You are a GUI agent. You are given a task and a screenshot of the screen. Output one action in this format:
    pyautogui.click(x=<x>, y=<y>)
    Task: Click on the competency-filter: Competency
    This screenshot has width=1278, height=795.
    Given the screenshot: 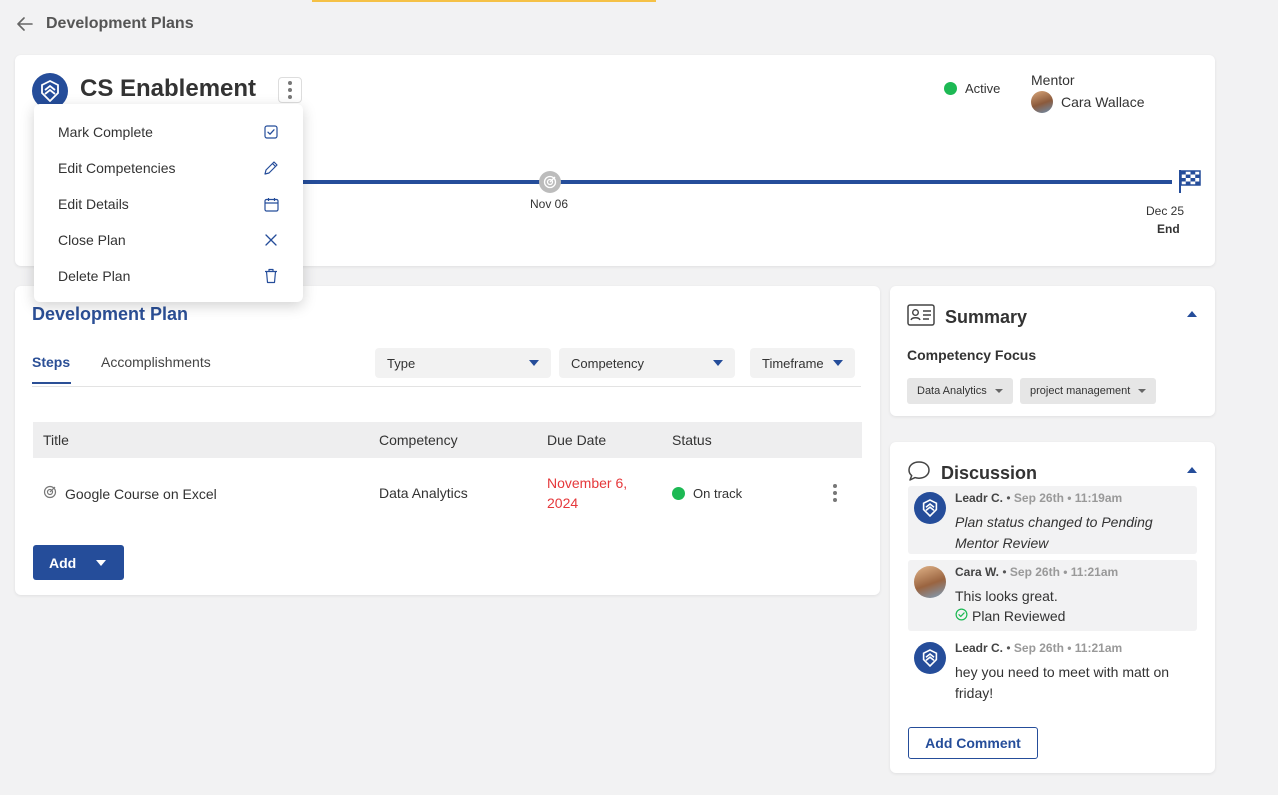 What is the action you would take?
    pyautogui.click(x=647, y=363)
    